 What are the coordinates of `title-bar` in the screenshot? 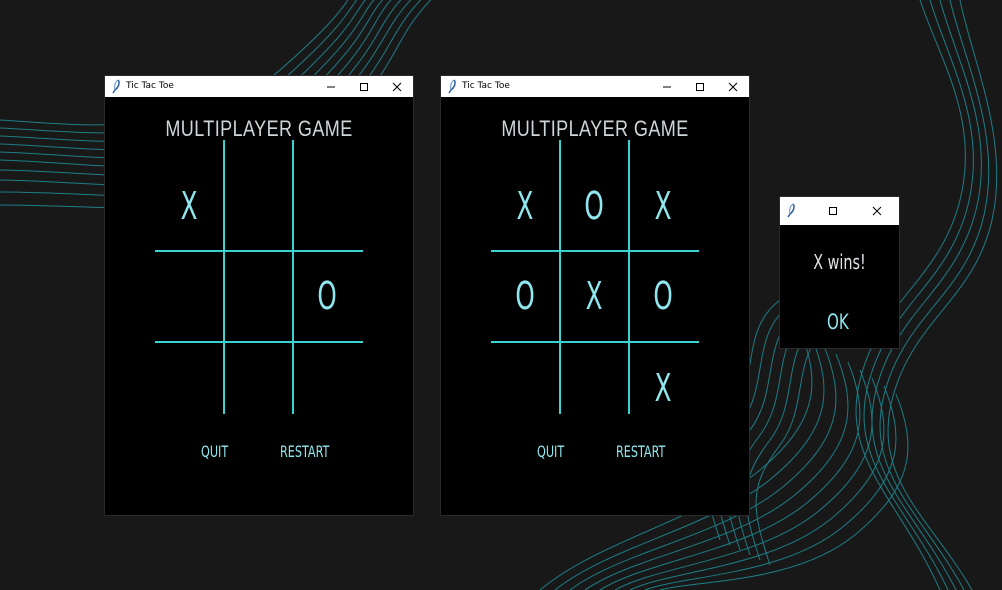 It's located at (839, 211).